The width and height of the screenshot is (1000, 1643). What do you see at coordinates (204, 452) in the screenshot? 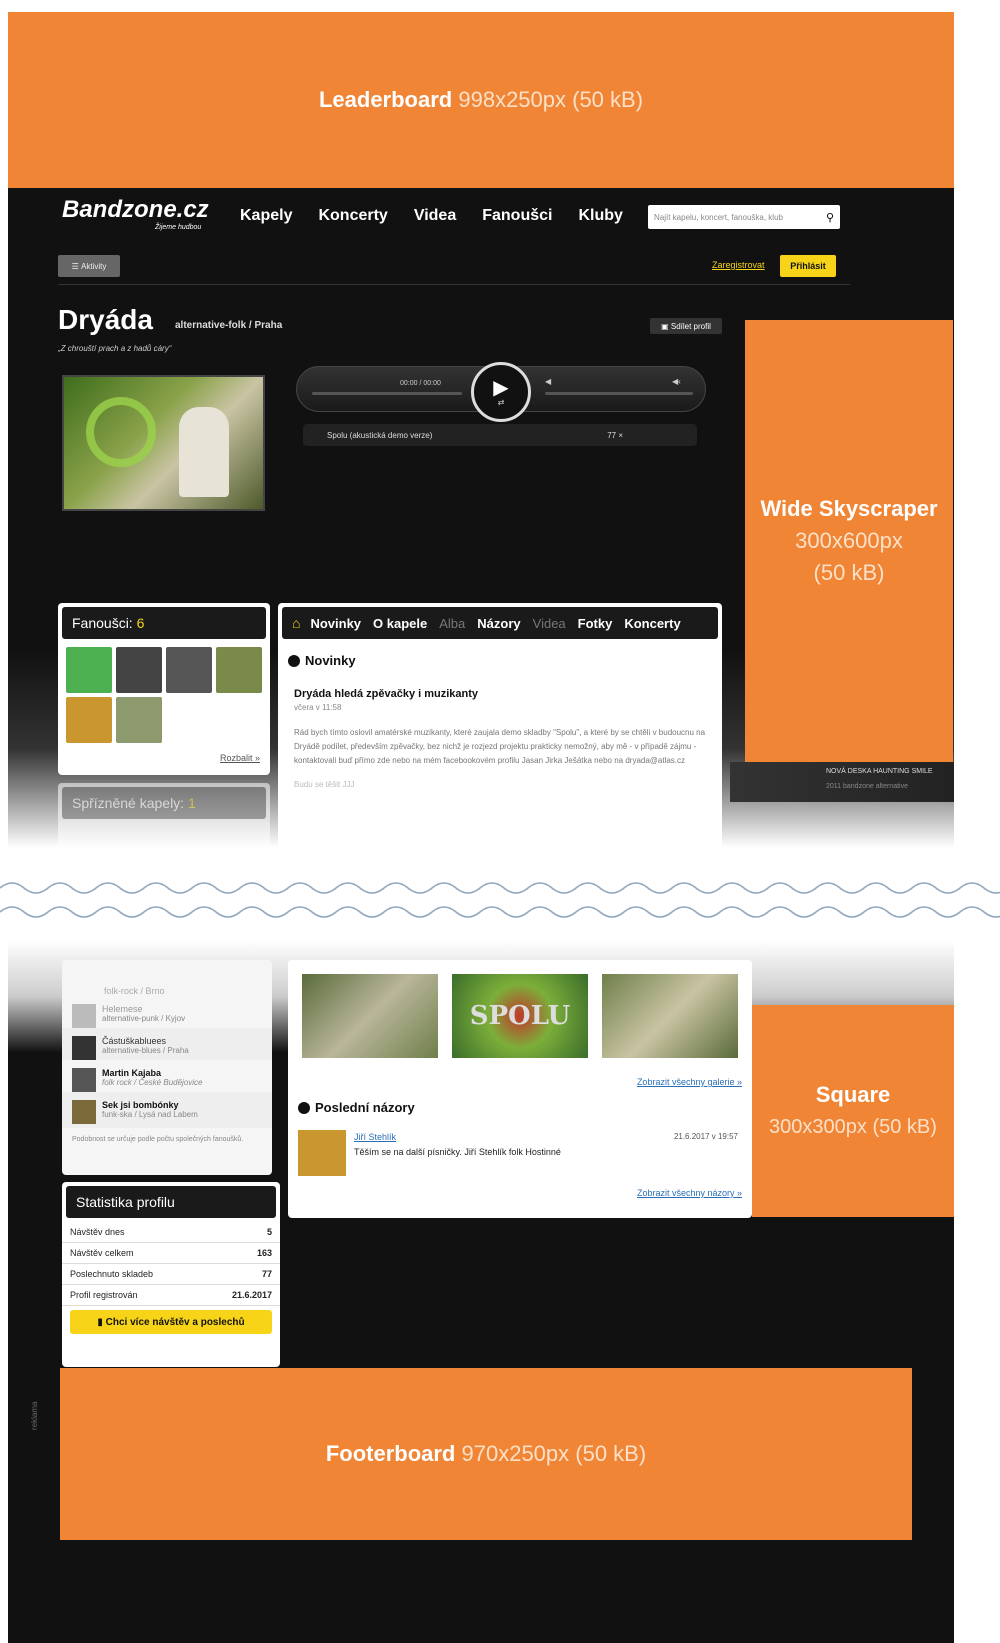
I see `guitarist-figure` at bounding box center [204, 452].